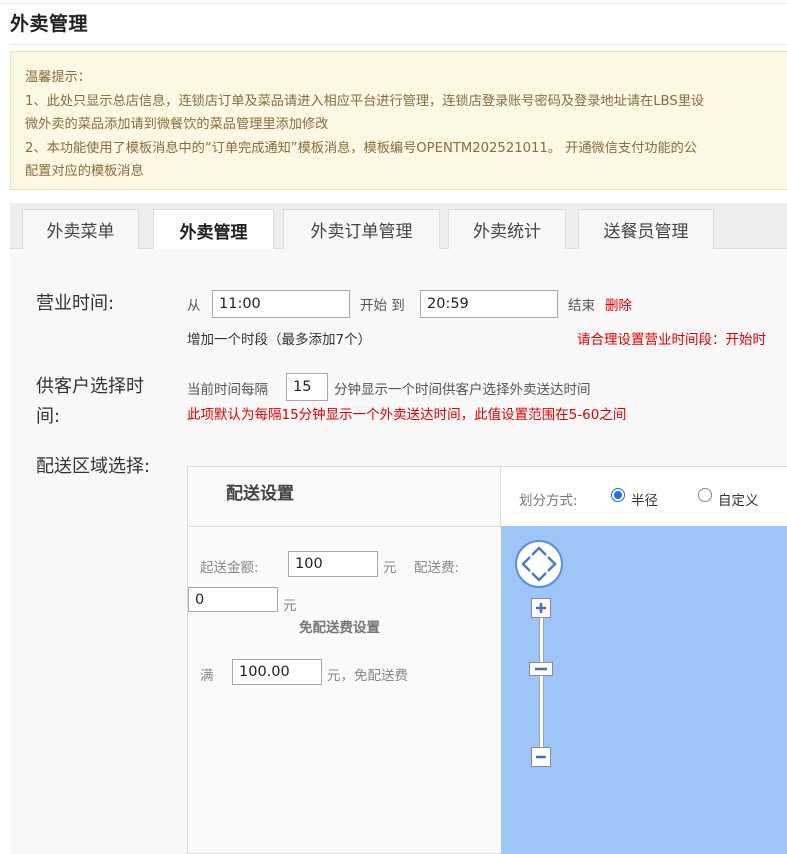 The image size is (787, 854). Describe the element at coordinates (49, 24) in the screenshot. I see `page-title: 外卖管理` at that location.